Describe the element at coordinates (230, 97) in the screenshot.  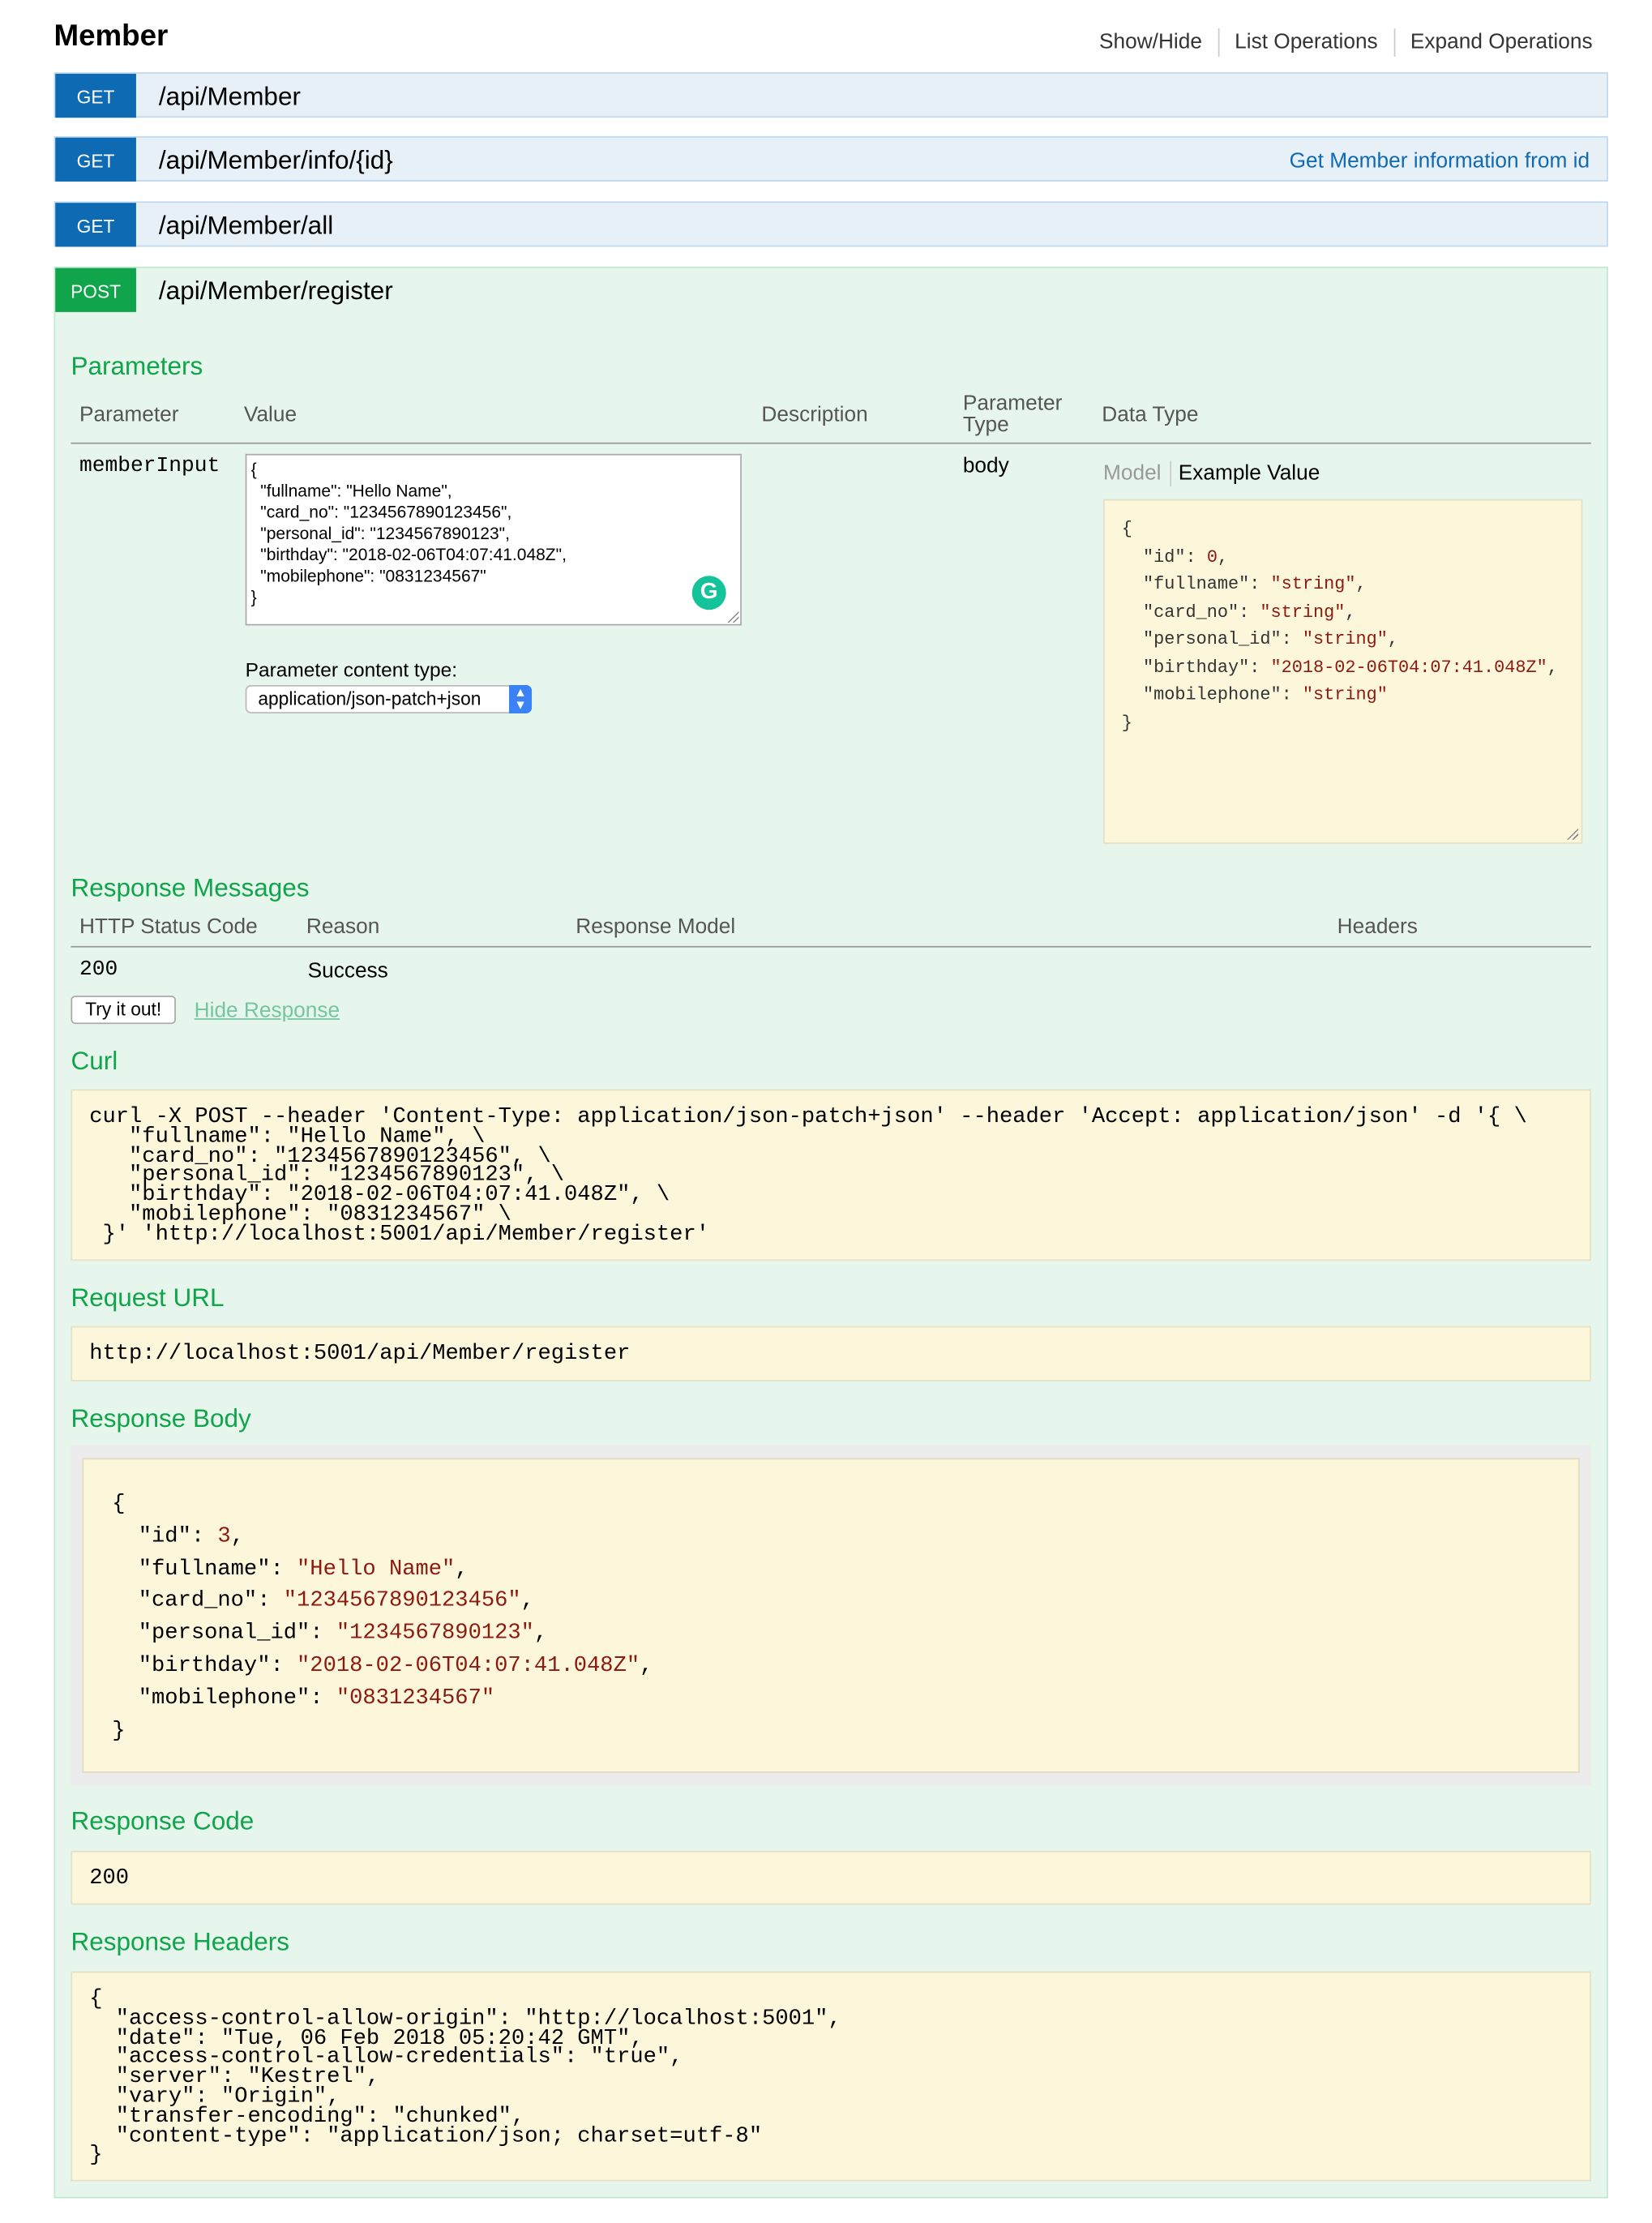
I see `operation-path: /api/Member` at that location.